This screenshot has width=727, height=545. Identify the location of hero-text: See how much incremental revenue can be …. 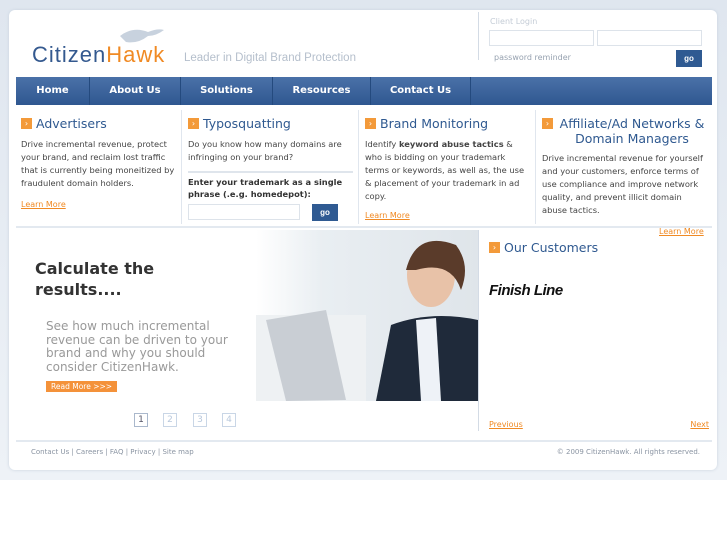
(137, 346).